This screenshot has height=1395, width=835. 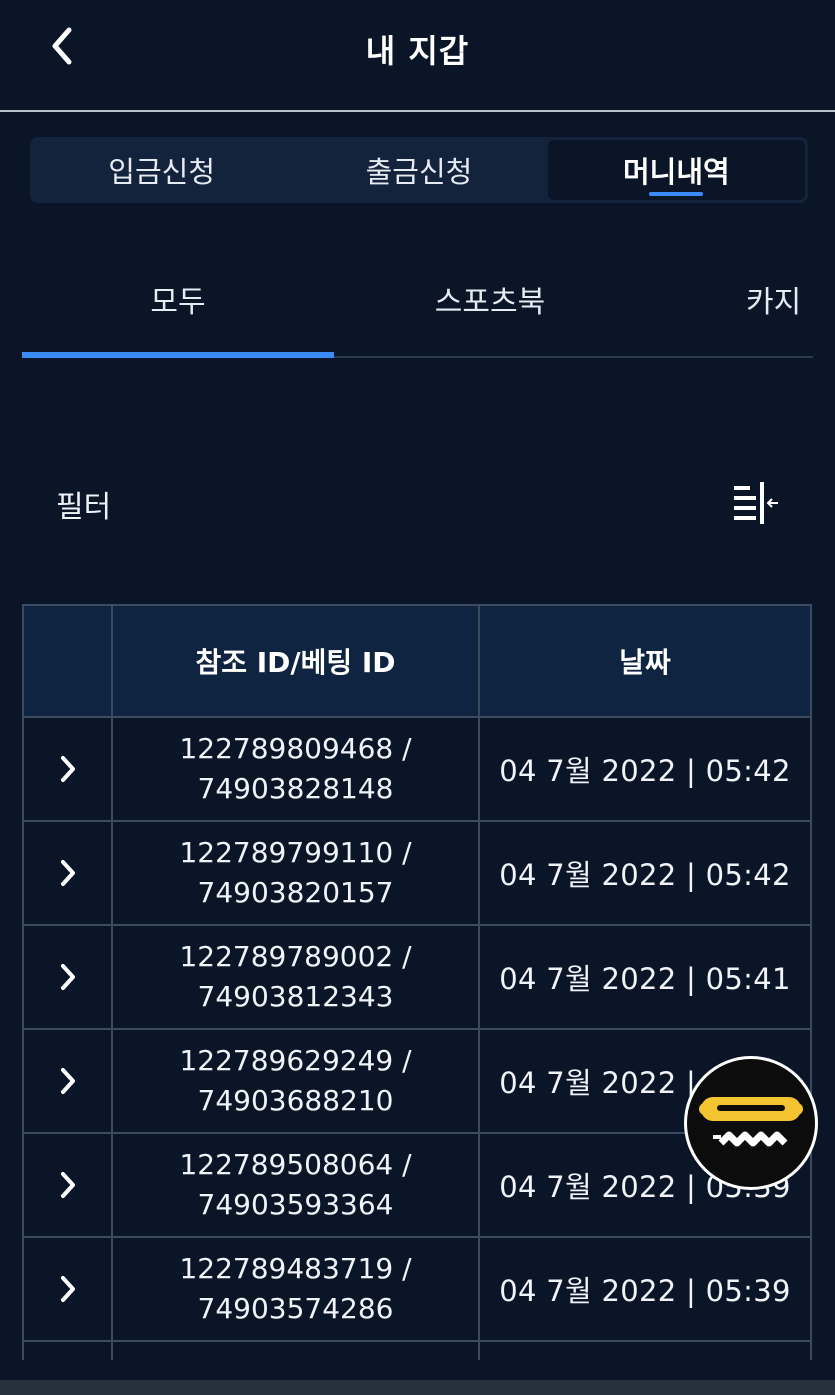 I want to click on ref-id-cell, so click(x=296, y=1351).